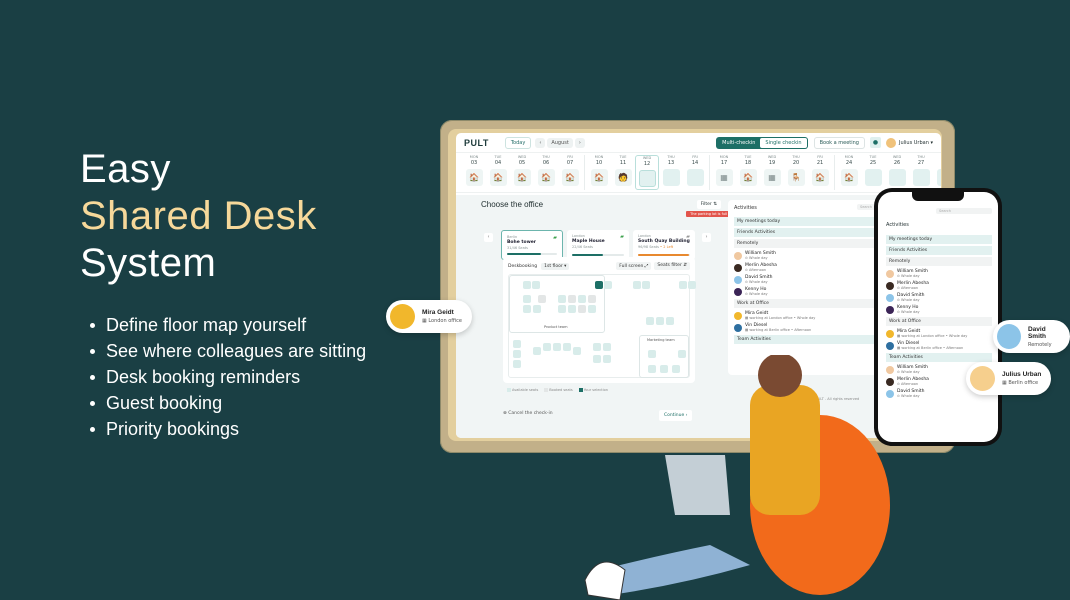 This screenshot has width=1070, height=600. Describe the element at coordinates (875, 142) in the screenshot. I see `bell-icon: ●` at that location.